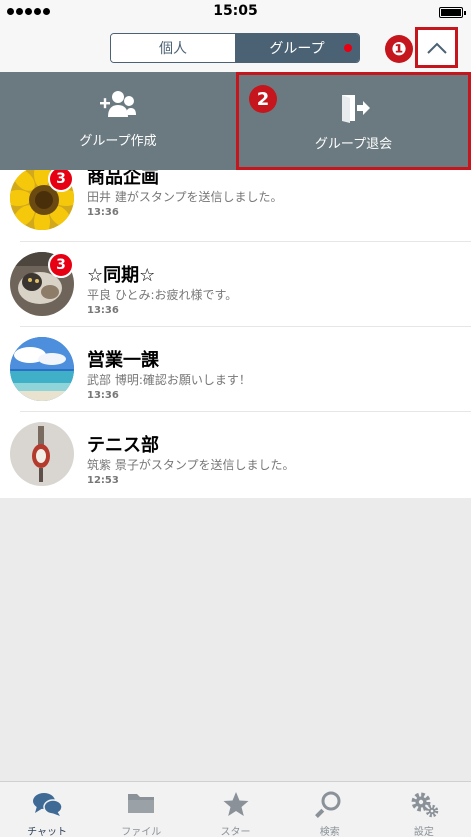  What do you see at coordinates (399, 49) in the screenshot?
I see `annotation-marker-1: ❶` at bounding box center [399, 49].